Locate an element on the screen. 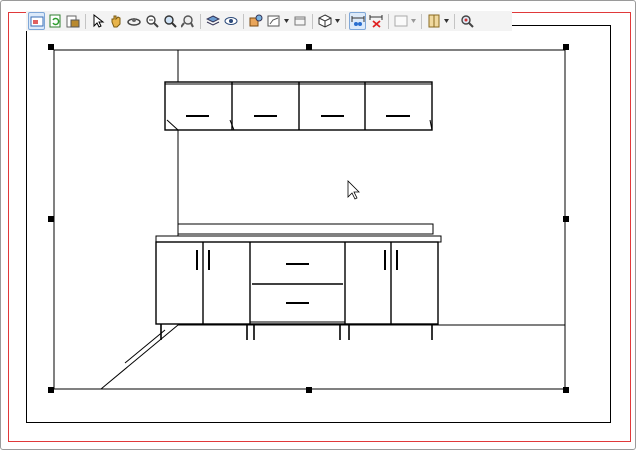  print-preview-icon is located at coordinates (72, 21).